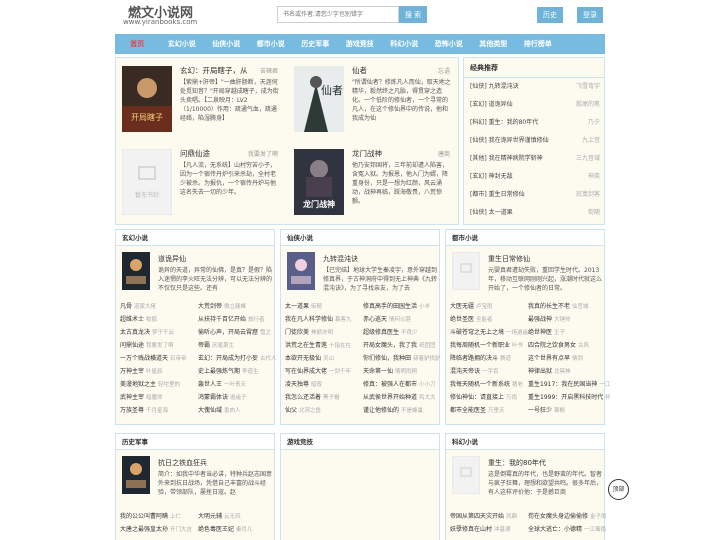 Image resolution: width=720 pixels, height=540 pixels. Describe the element at coordinates (343, 320) in the screenshot. I see `book-link-author: 慕客九` at that location.